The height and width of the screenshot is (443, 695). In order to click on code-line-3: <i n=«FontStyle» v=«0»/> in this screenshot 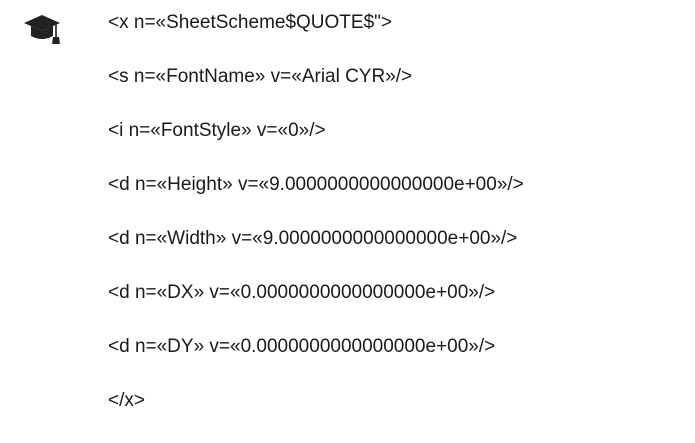, I will do `click(217, 130)`.